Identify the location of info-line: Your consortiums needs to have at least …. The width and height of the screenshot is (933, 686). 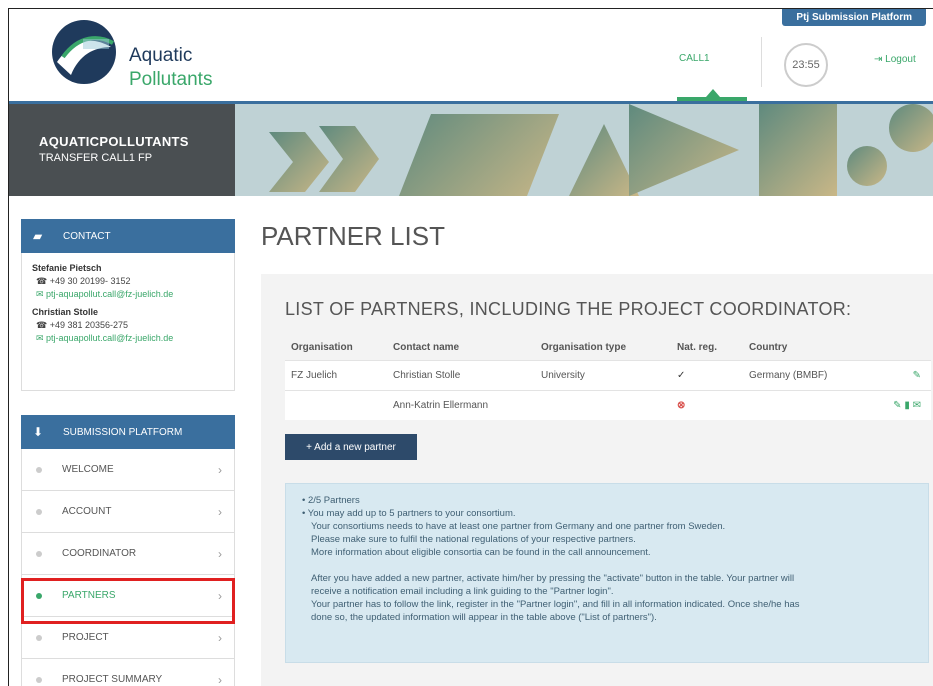
(518, 526).